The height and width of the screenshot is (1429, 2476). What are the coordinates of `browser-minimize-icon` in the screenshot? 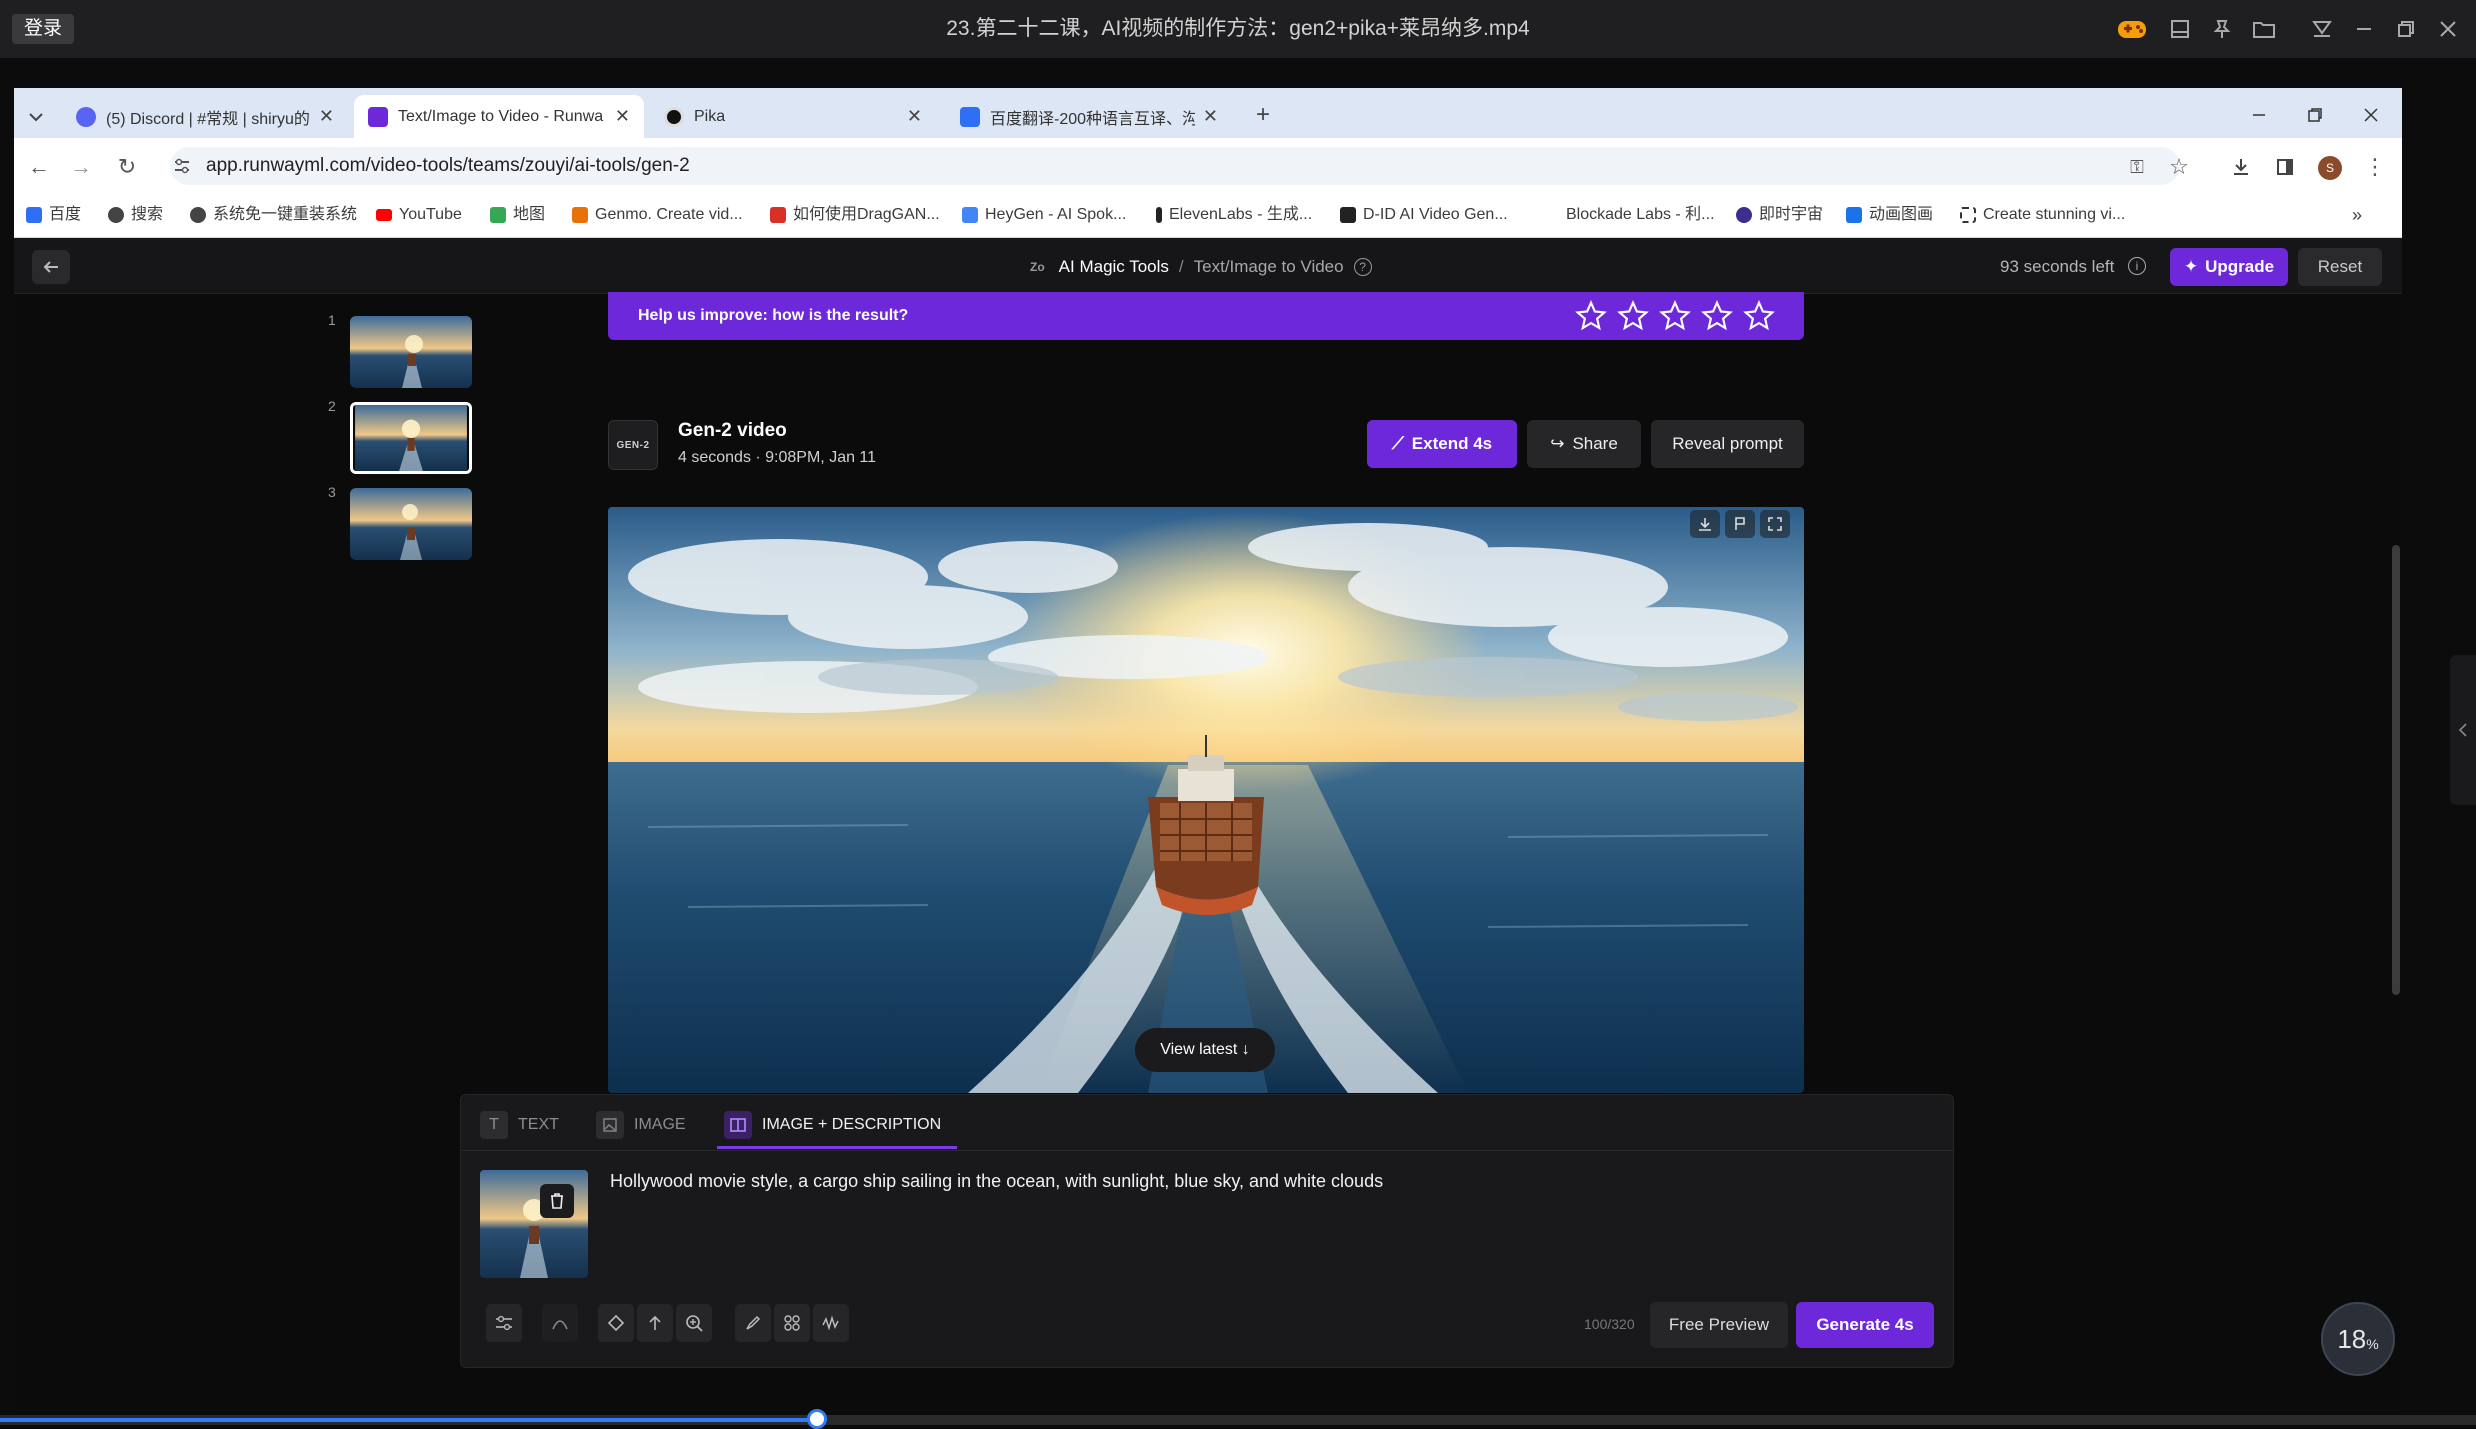 It's located at (2259, 115).